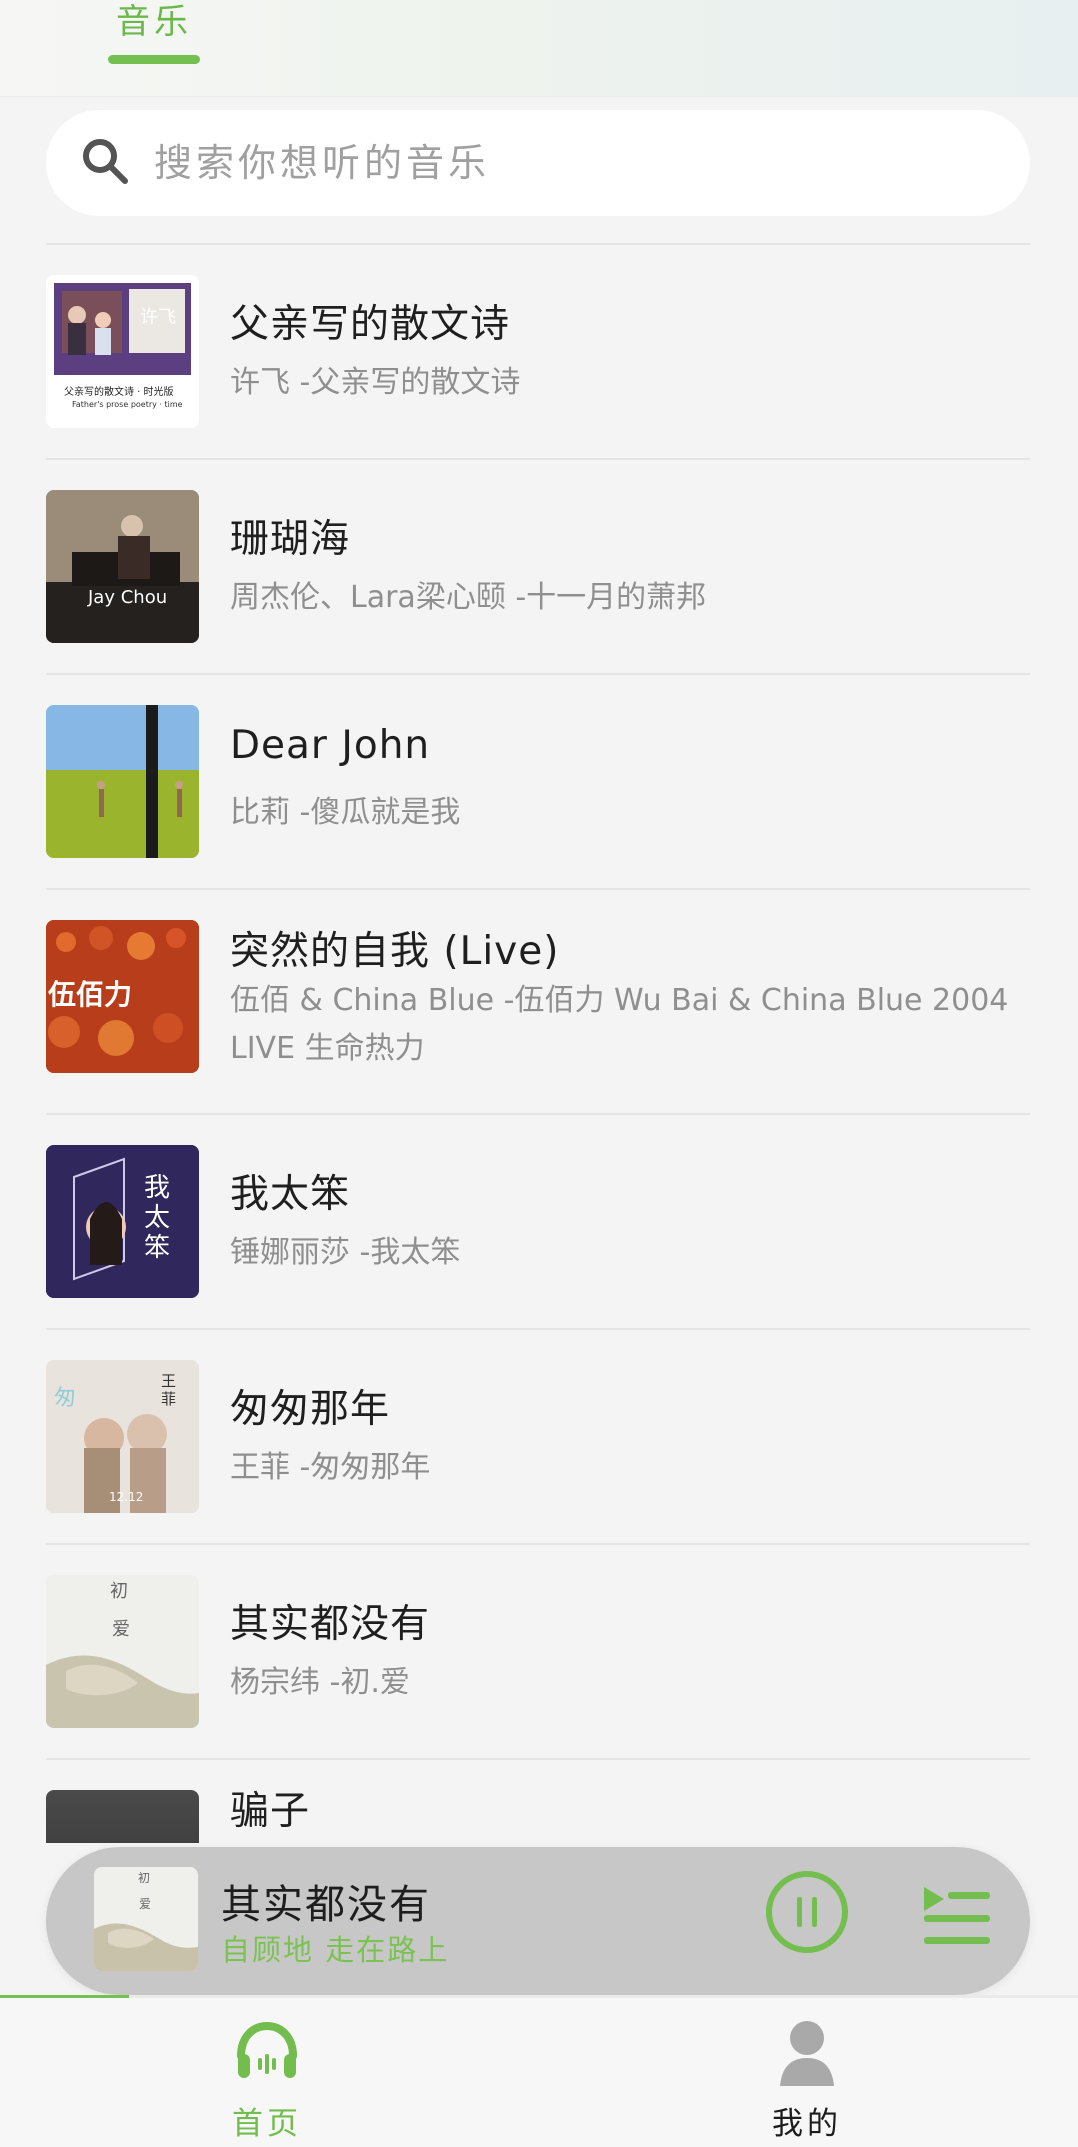 The height and width of the screenshot is (2147, 1078). What do you see at coordinates (290, 539) in the screenshot?
I see `song-title: 珊瑚海` at bounding box center [290, 539].